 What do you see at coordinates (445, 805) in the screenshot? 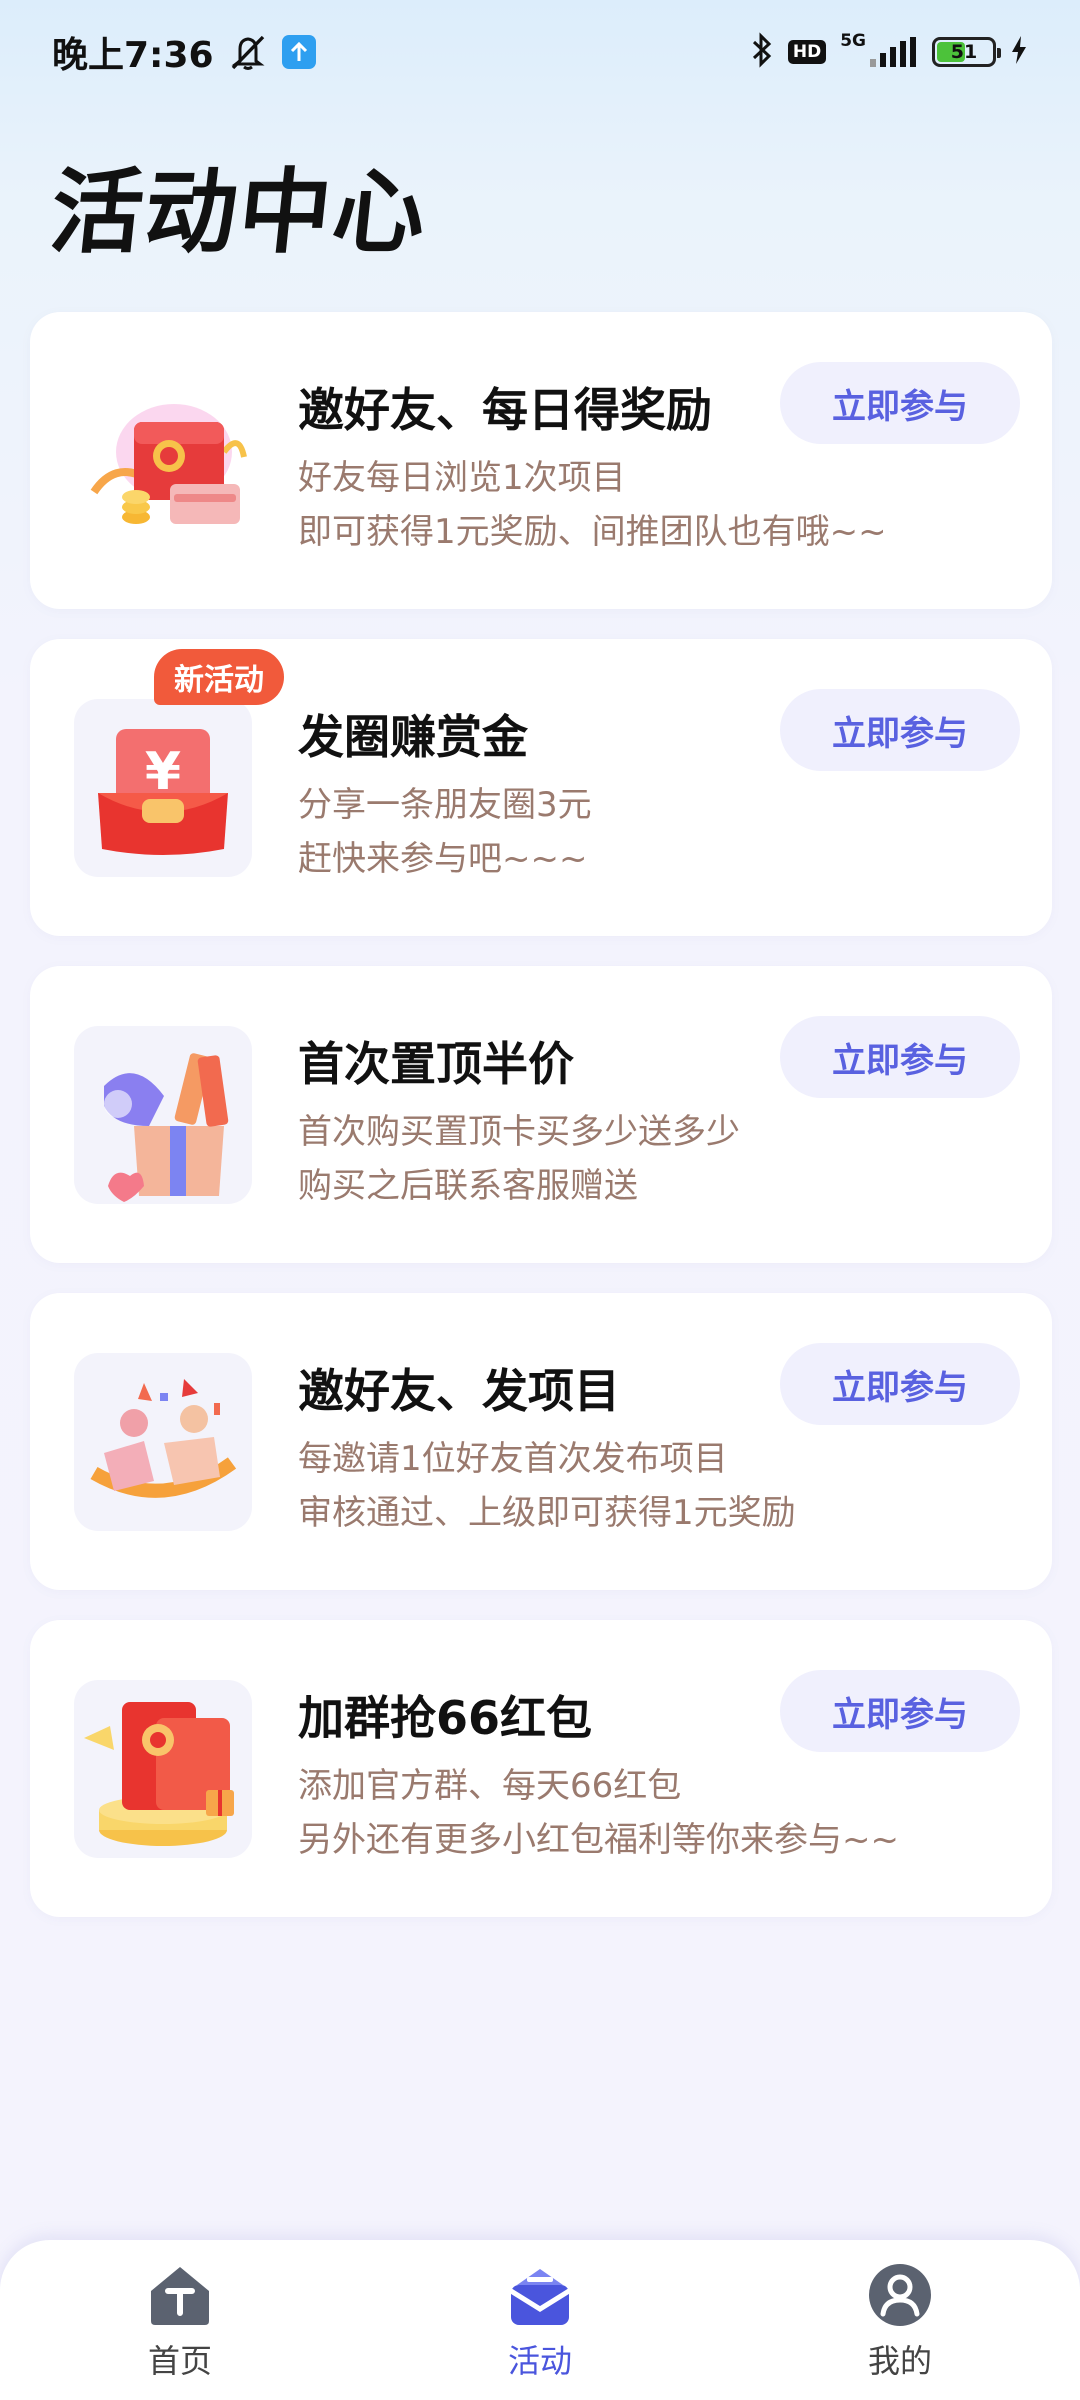
I see `card-description: 分享一条朋友圈3元` at bounding box center [445, 805].